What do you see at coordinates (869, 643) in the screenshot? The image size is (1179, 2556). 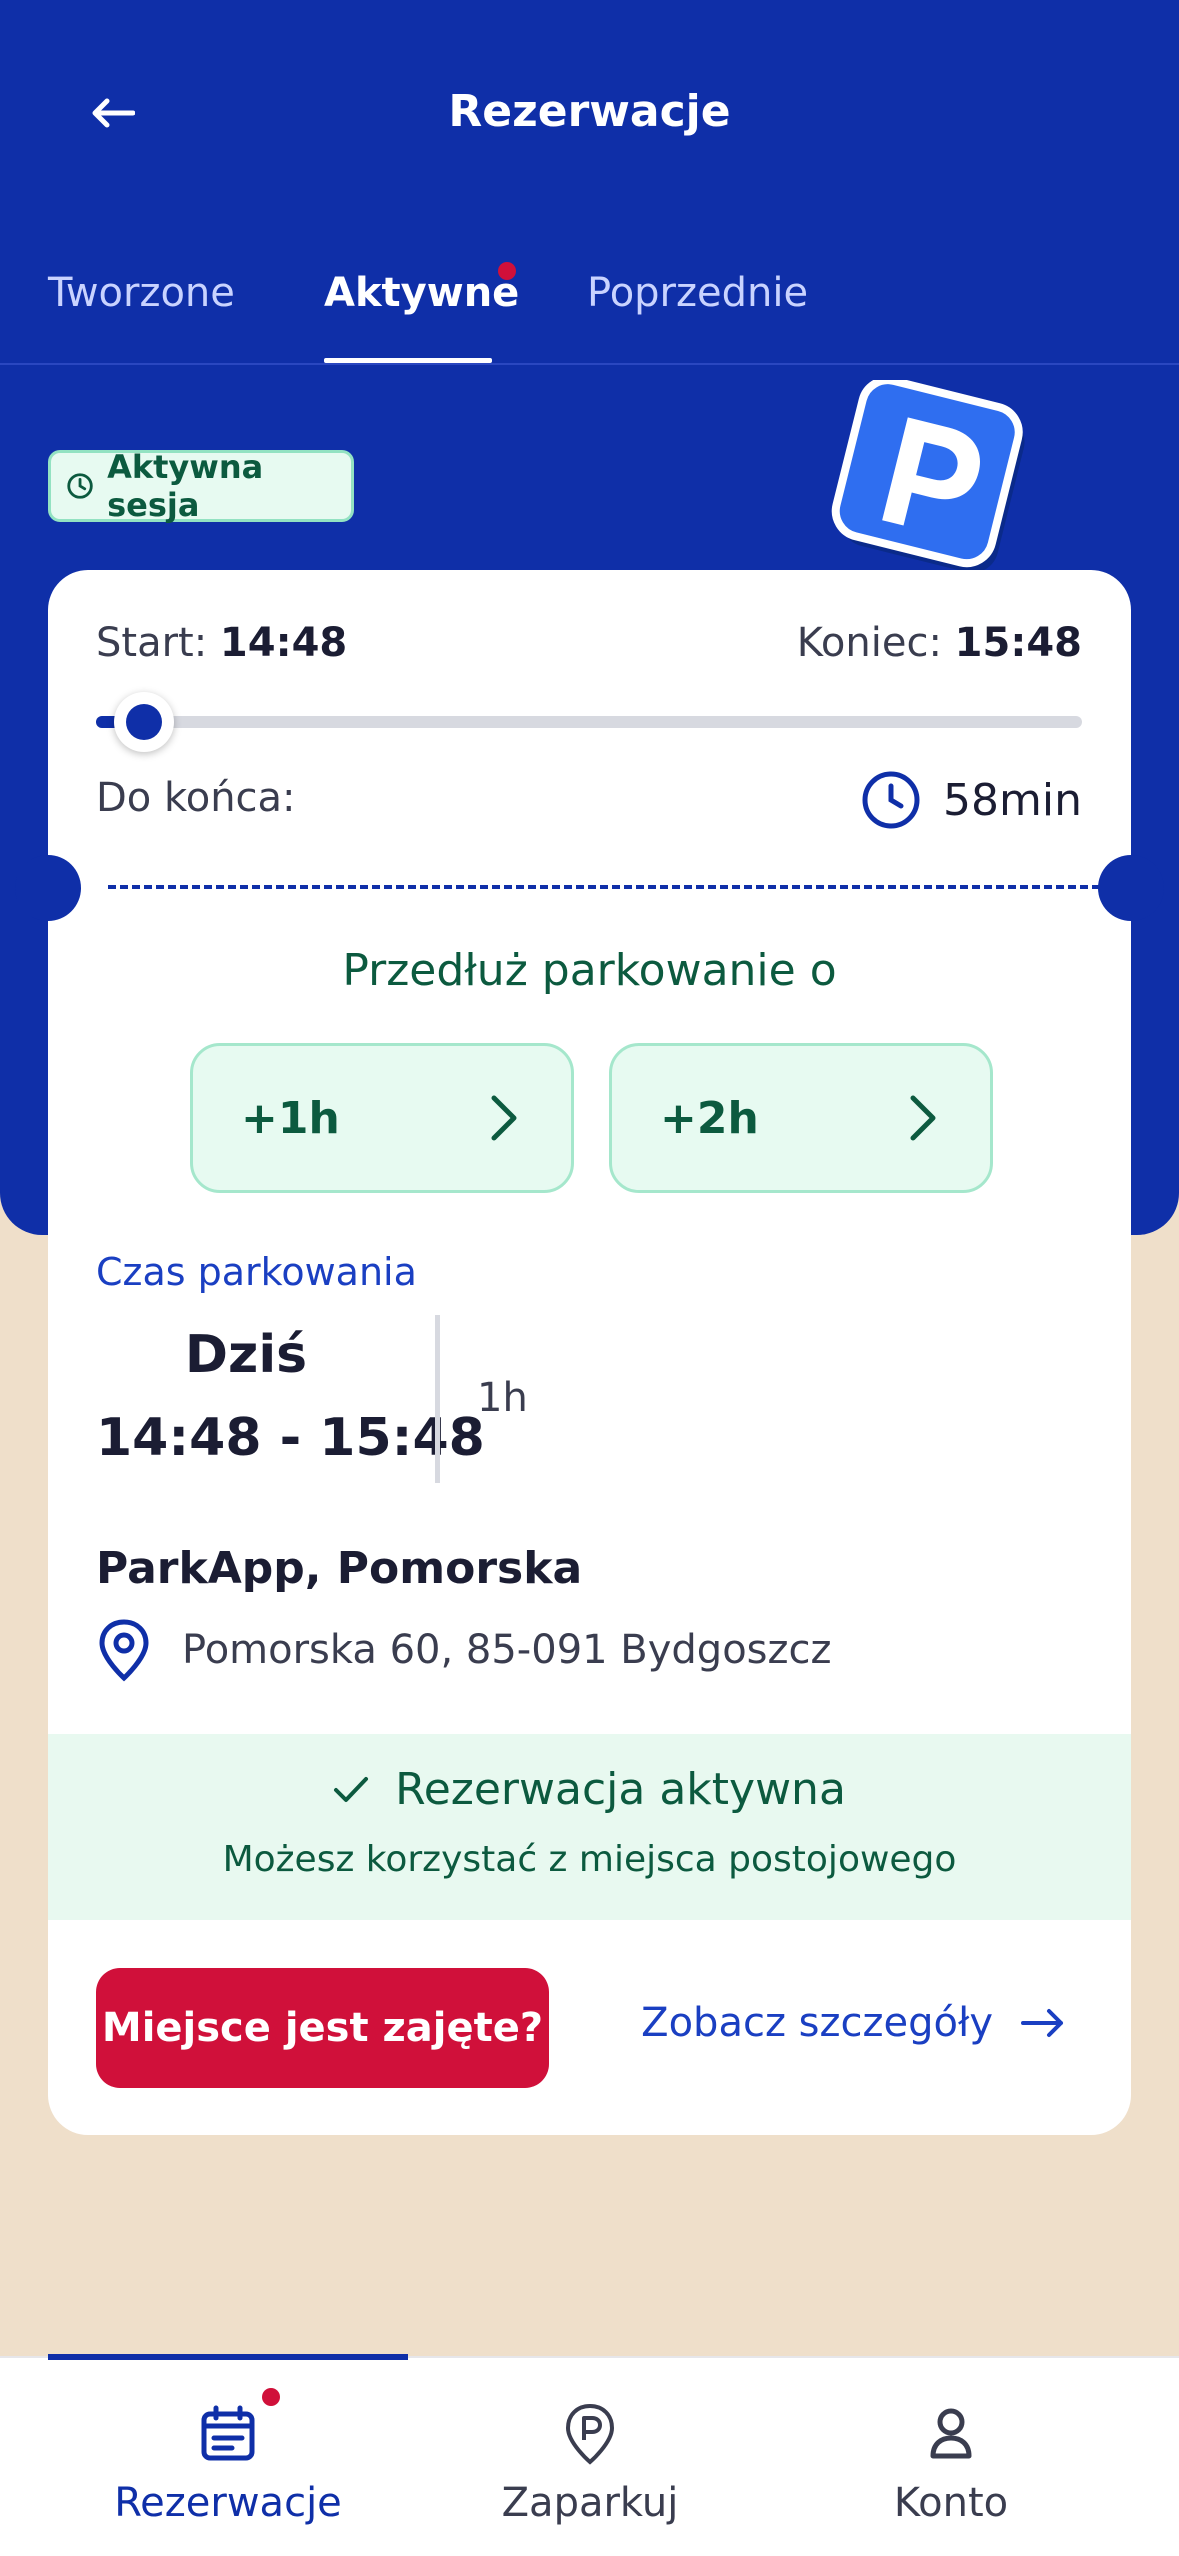 I see `end-label: Koniec:` at bounding box center [869, 643].